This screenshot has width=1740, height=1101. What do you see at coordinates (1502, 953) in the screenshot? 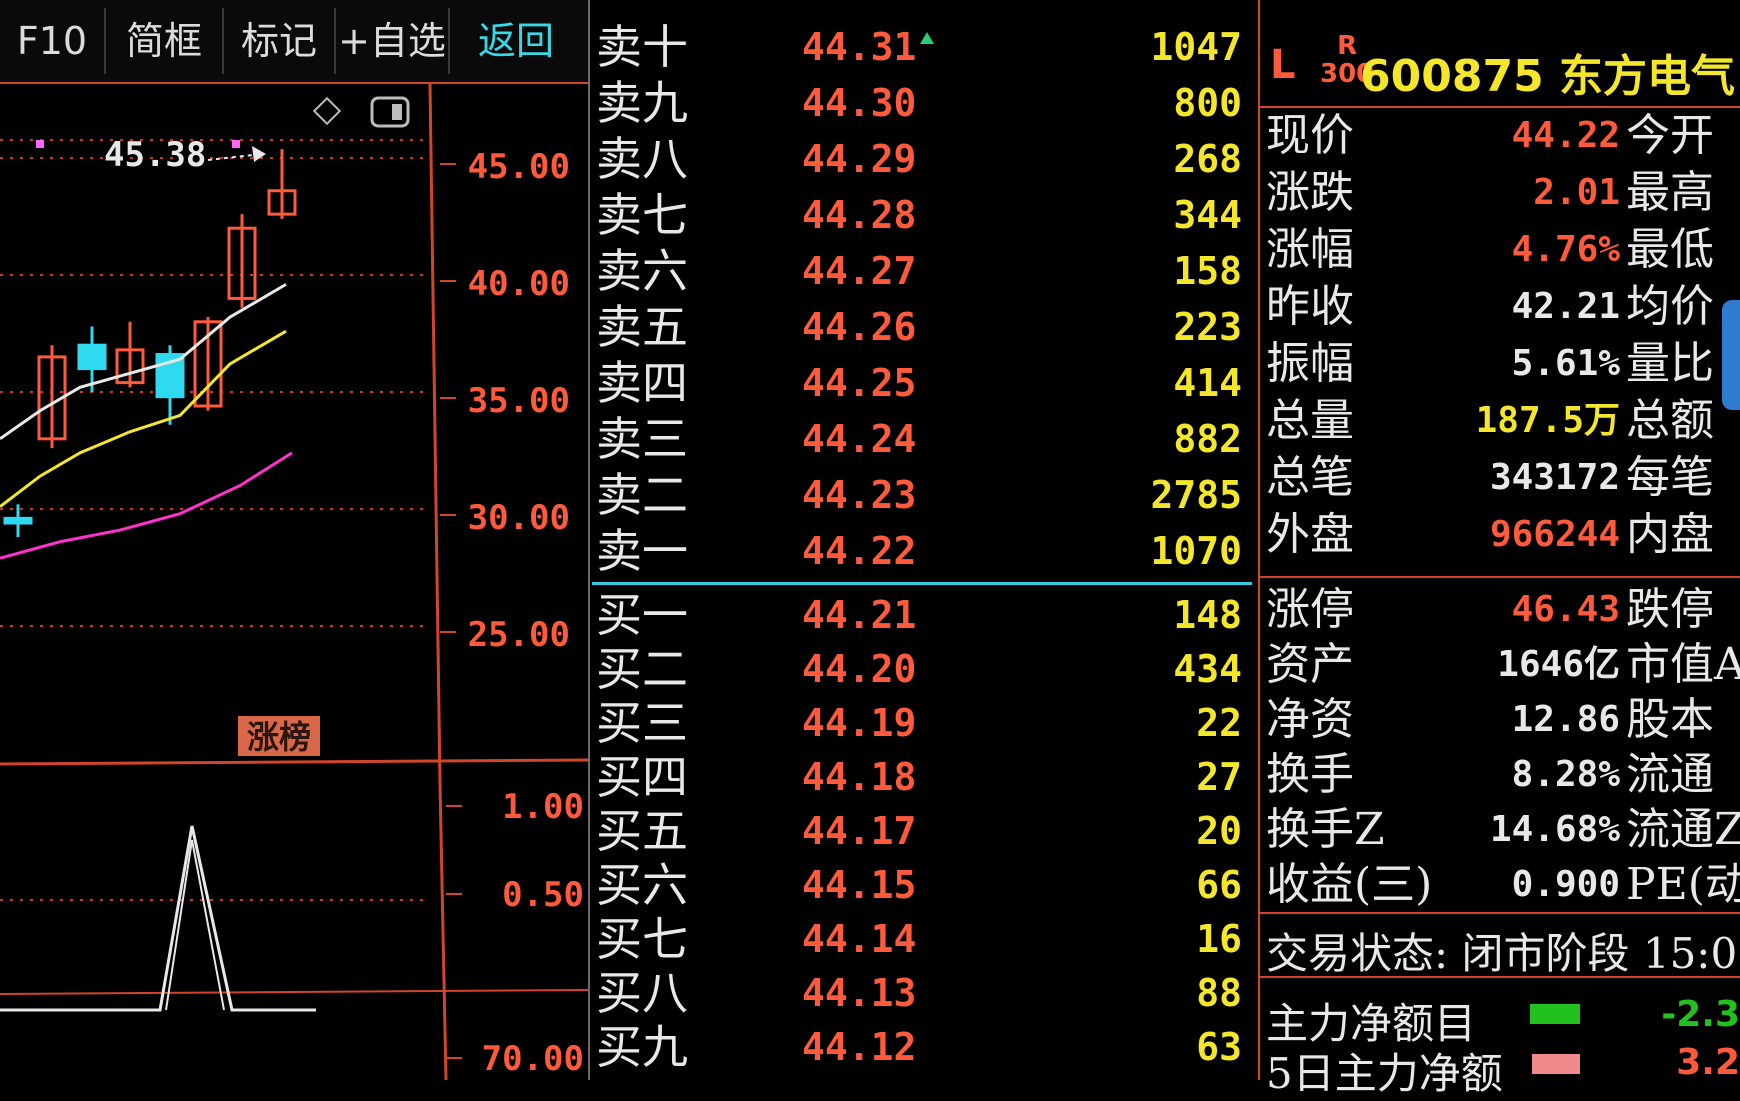
I see `trade-status: 交易状态: 闭市阶段 15:0` at bounding box center [1502, 953].